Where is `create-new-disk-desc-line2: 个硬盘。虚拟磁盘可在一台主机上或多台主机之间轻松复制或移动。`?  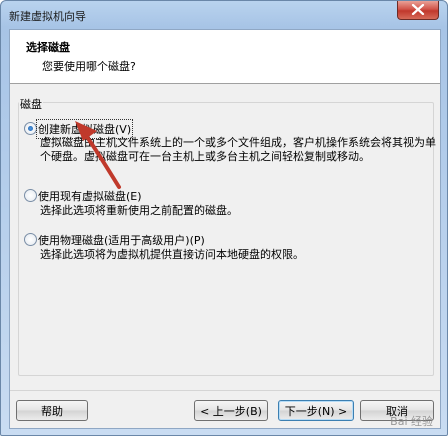 create-new-disk-desc-line2: 个硬盘。虚拟磁盘可在一台主机上或多台主机之间轻松复制或移动。 is located at coordinates (205, 156).